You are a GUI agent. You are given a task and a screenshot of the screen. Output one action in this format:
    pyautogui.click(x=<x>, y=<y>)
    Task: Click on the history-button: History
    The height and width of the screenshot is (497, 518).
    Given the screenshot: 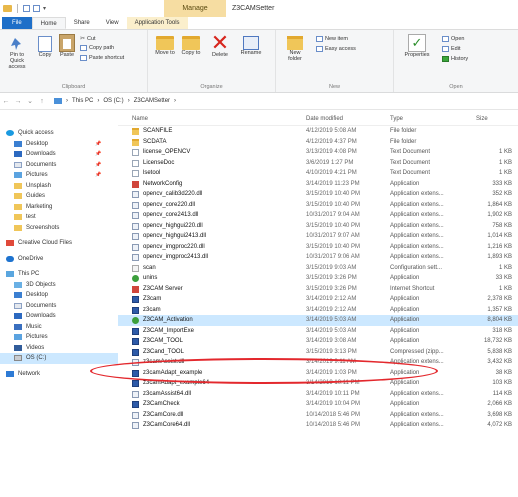 What is the action you would take?
    pyautogui.click(x=455, y=59)
    